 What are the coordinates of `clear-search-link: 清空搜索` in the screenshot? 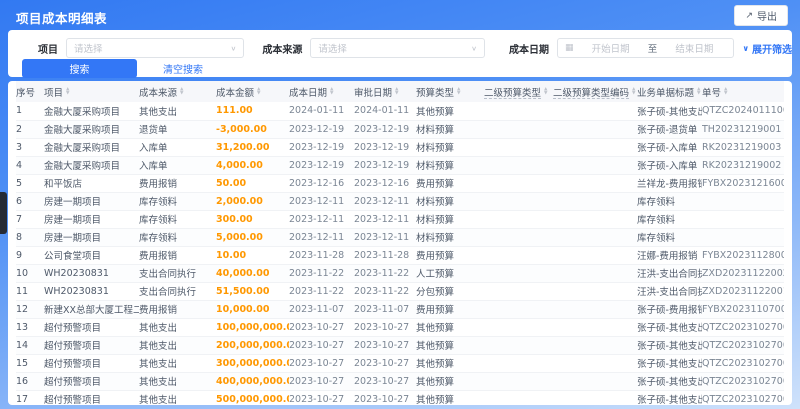 It's located at (183, 68).